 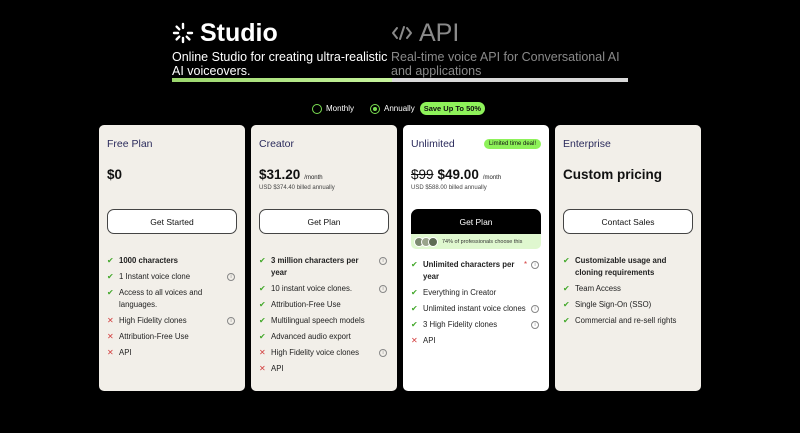 I want to click on feature-item: ✔ Team Access, so click(x=628, y=289).